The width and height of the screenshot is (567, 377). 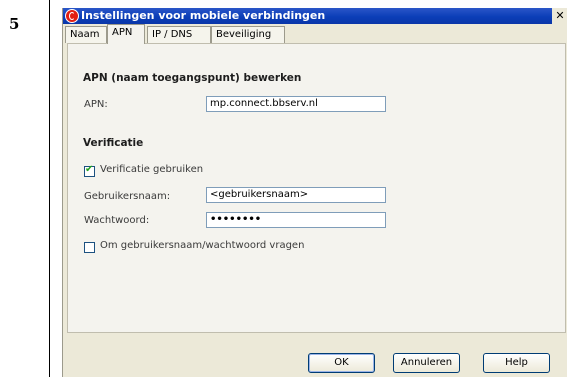 What do you see at coordinates (113, 143) in the screenshot?
I see `verification-heading: Verificatie` at bounding box center [113, 143].